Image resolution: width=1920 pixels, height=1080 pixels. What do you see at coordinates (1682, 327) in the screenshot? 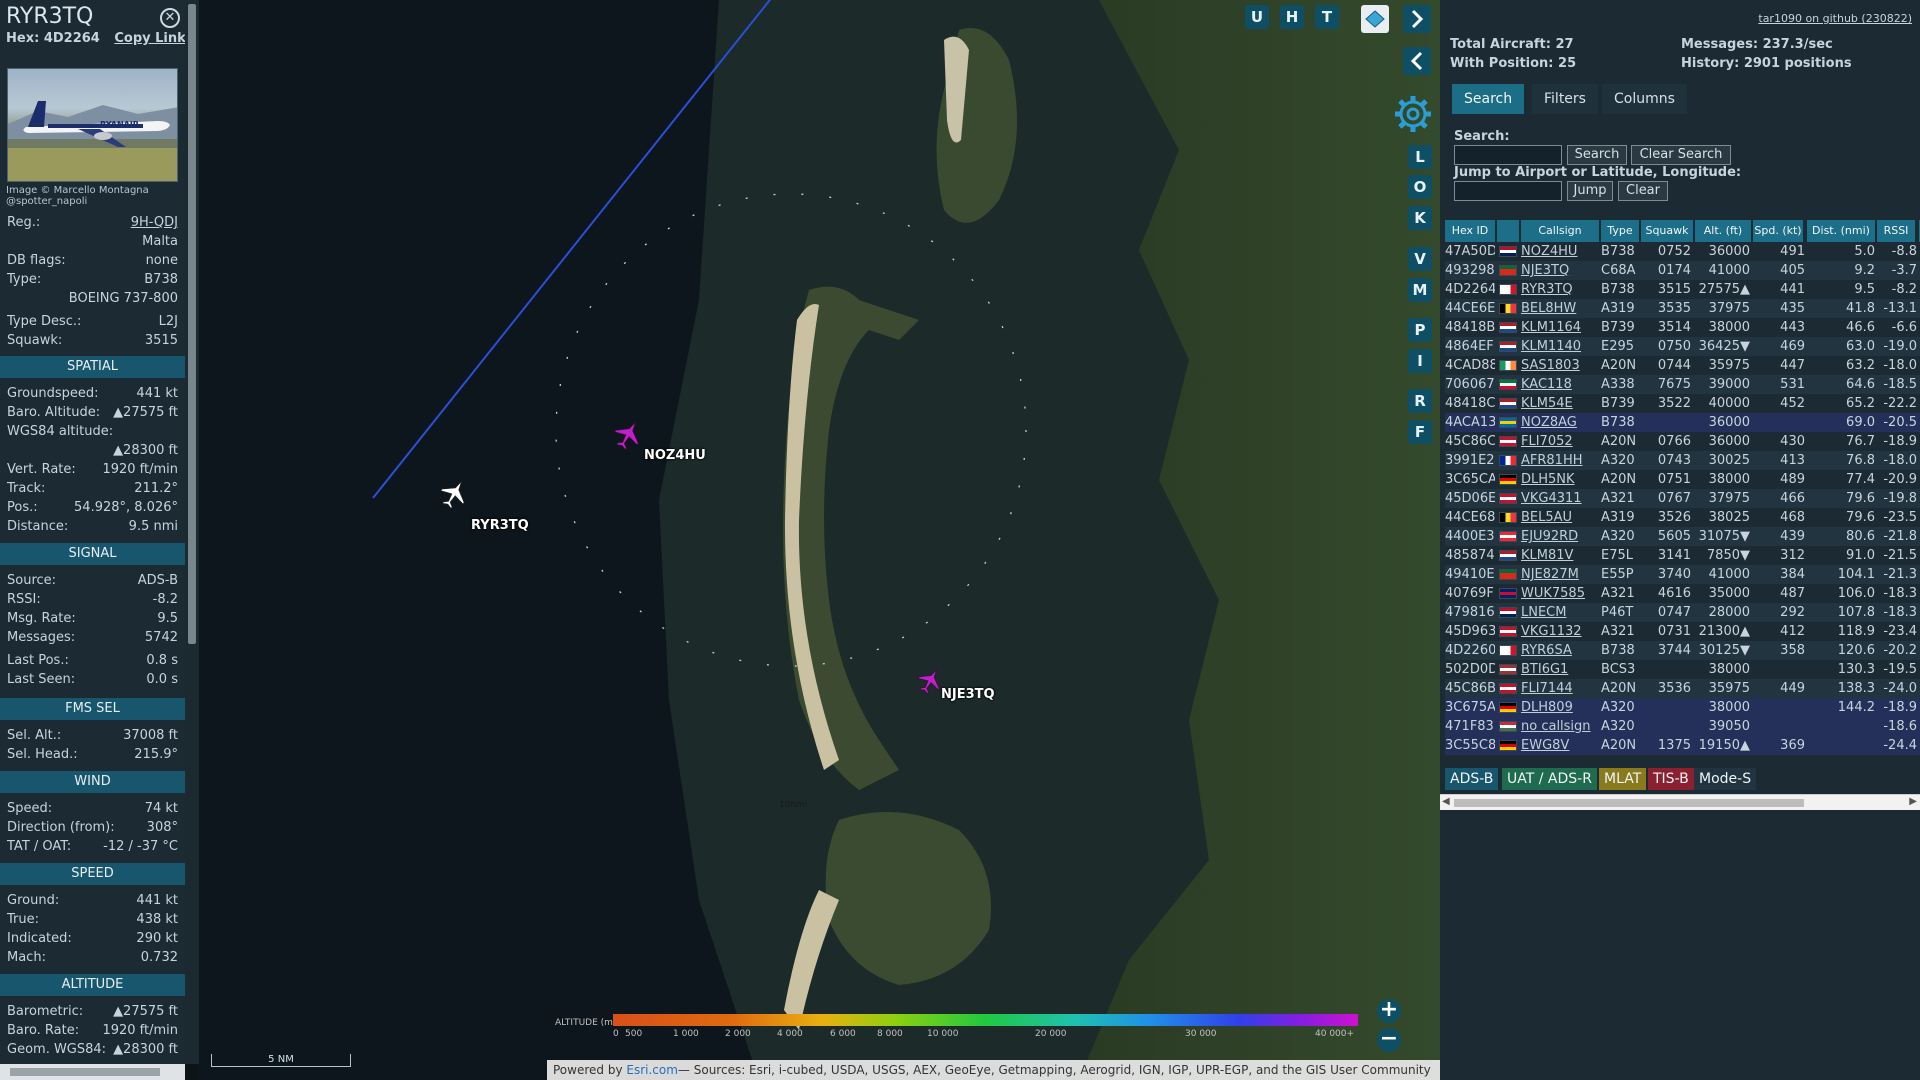
I see `table-row: 48418B KLM1164 B739 3514 38000 443 46.6 -6.6` at bounding box center [1682, 327].